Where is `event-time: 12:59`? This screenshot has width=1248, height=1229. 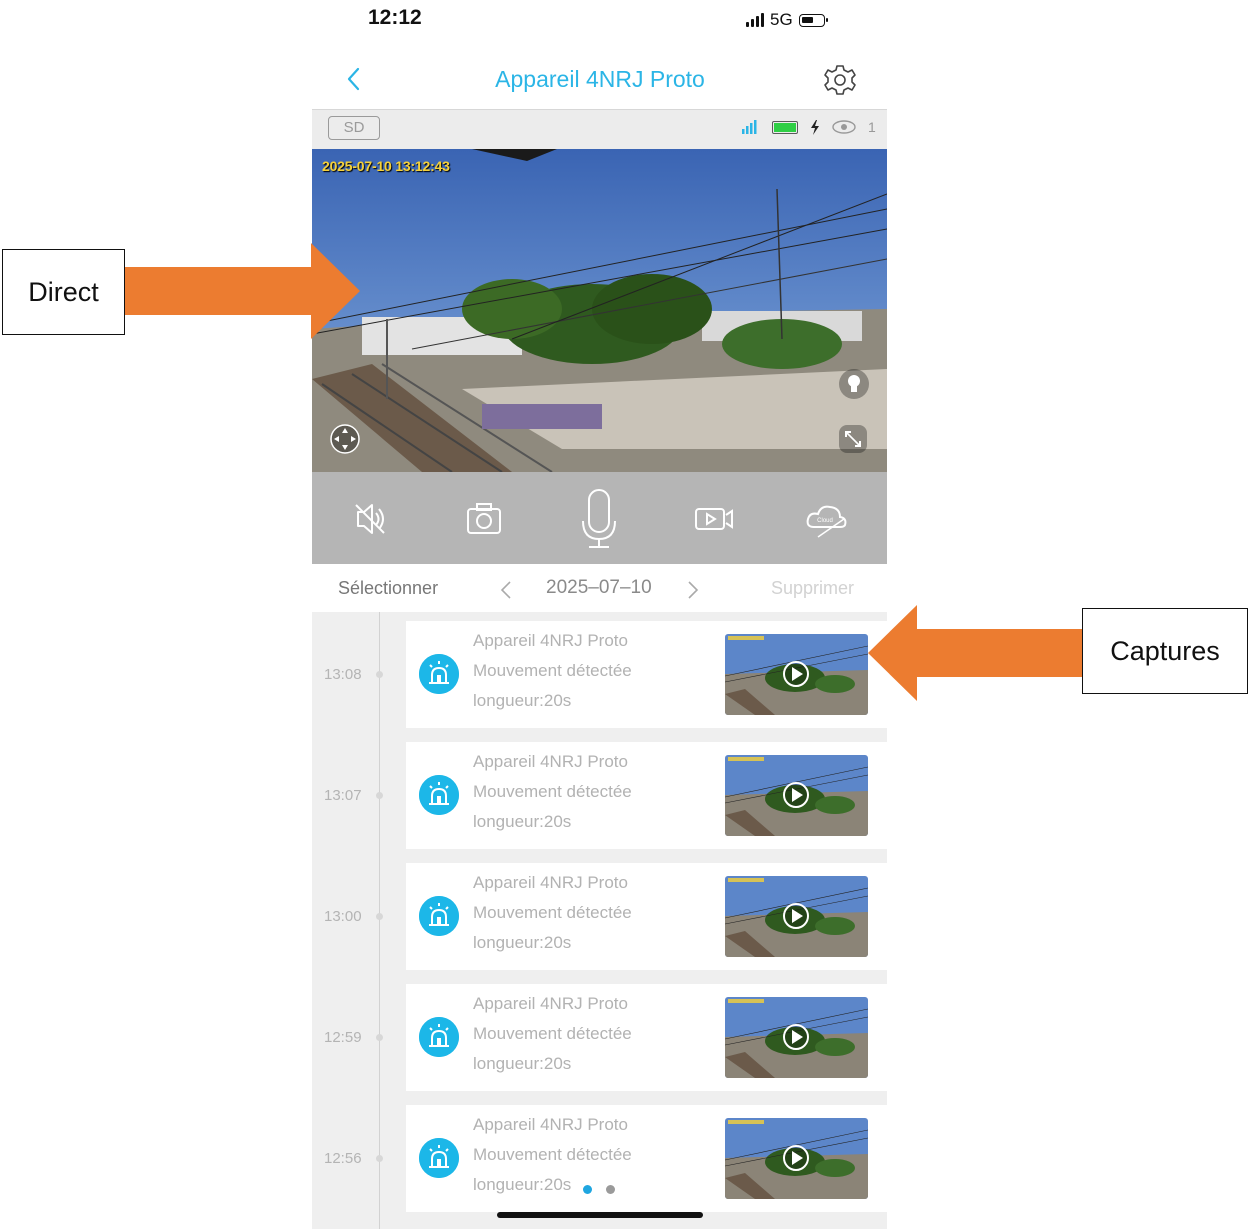 event-time: 12:59 is located at coordinates (343, 1037).